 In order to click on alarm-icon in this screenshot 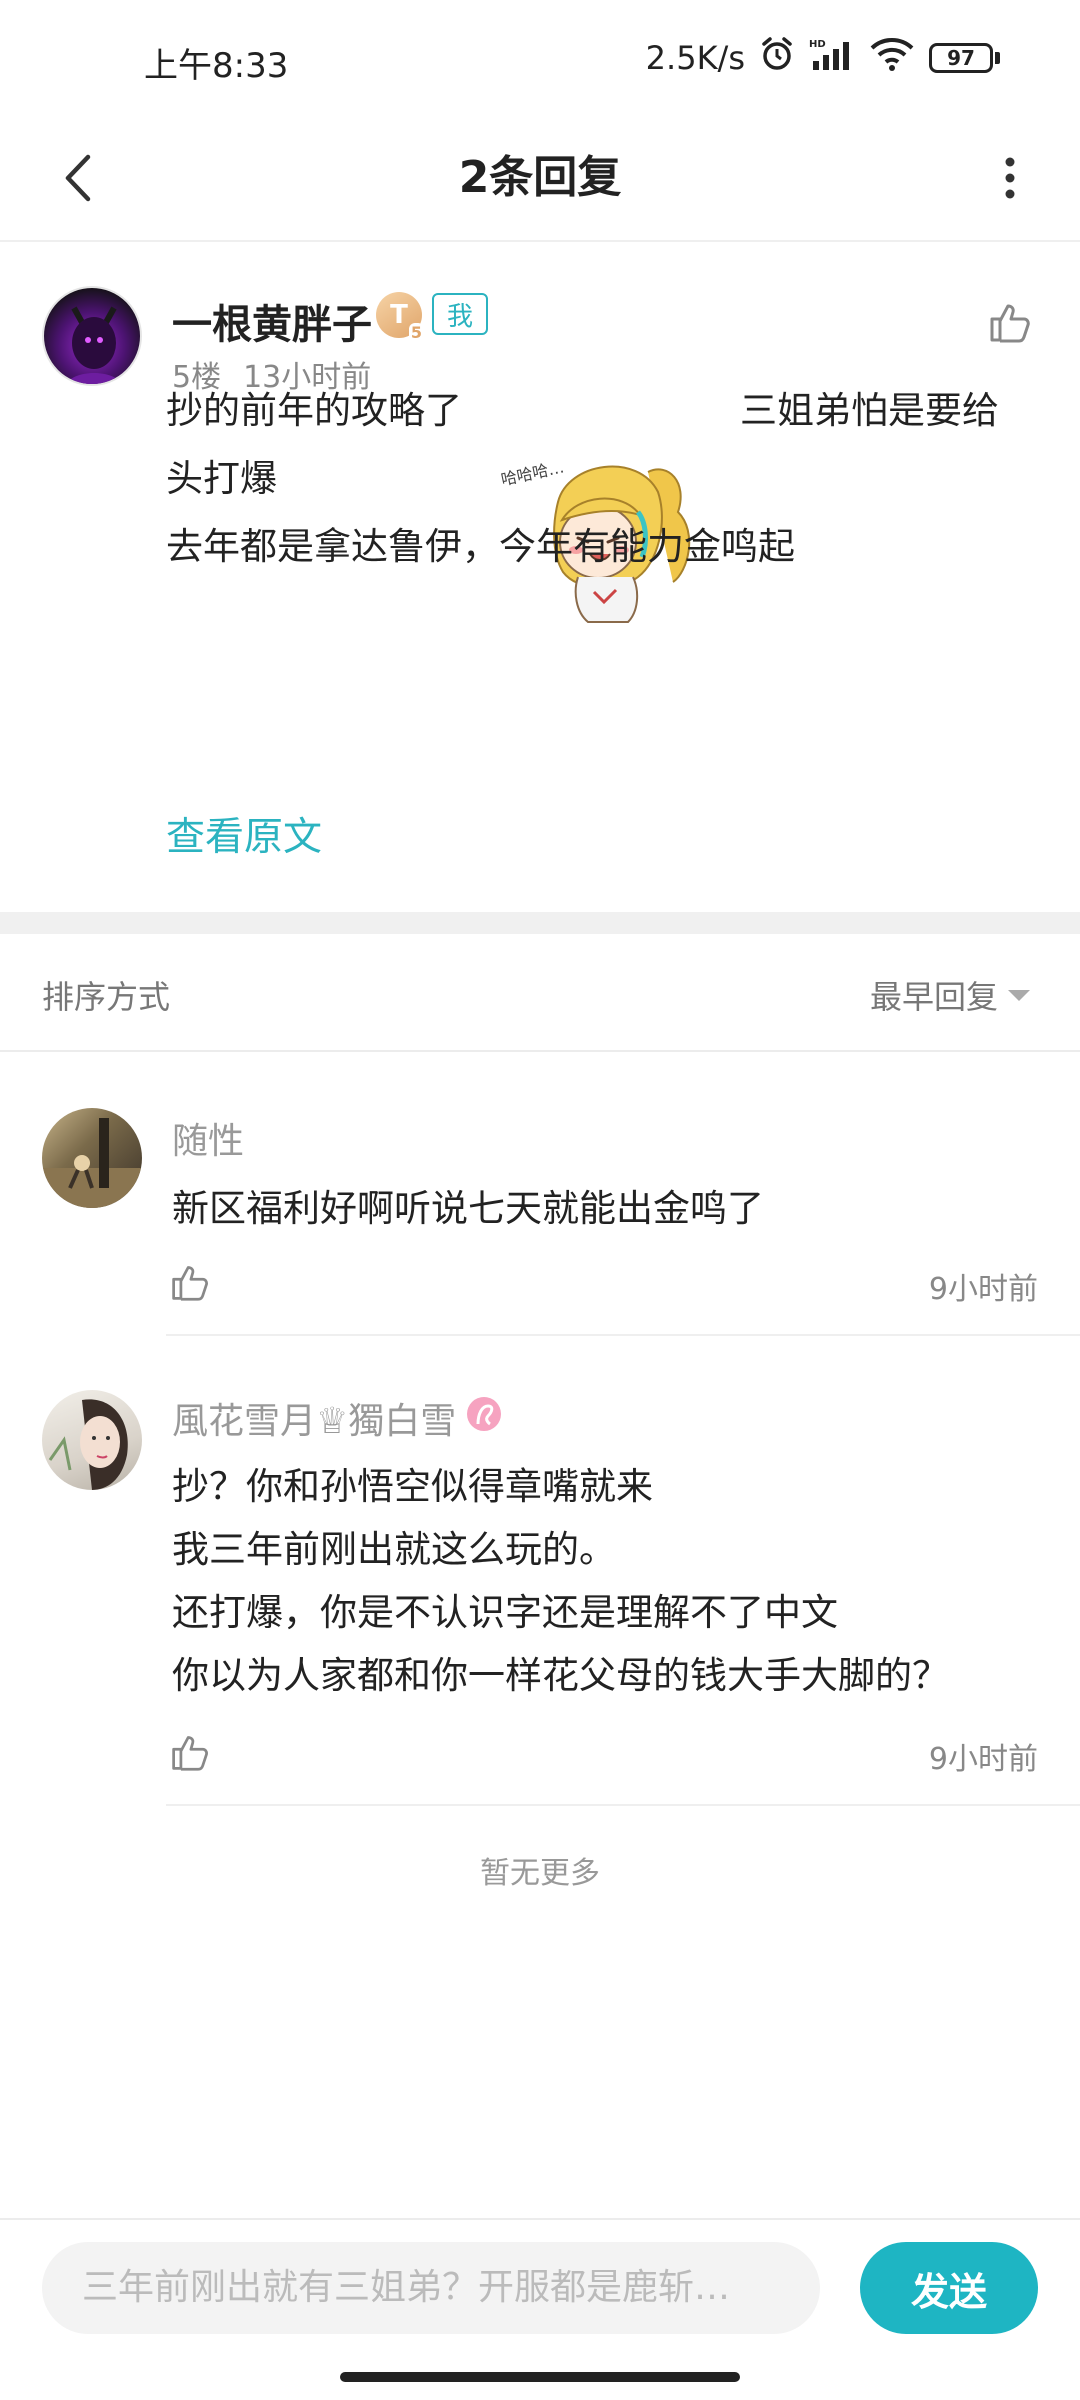, I will do `click(777, 58)`.